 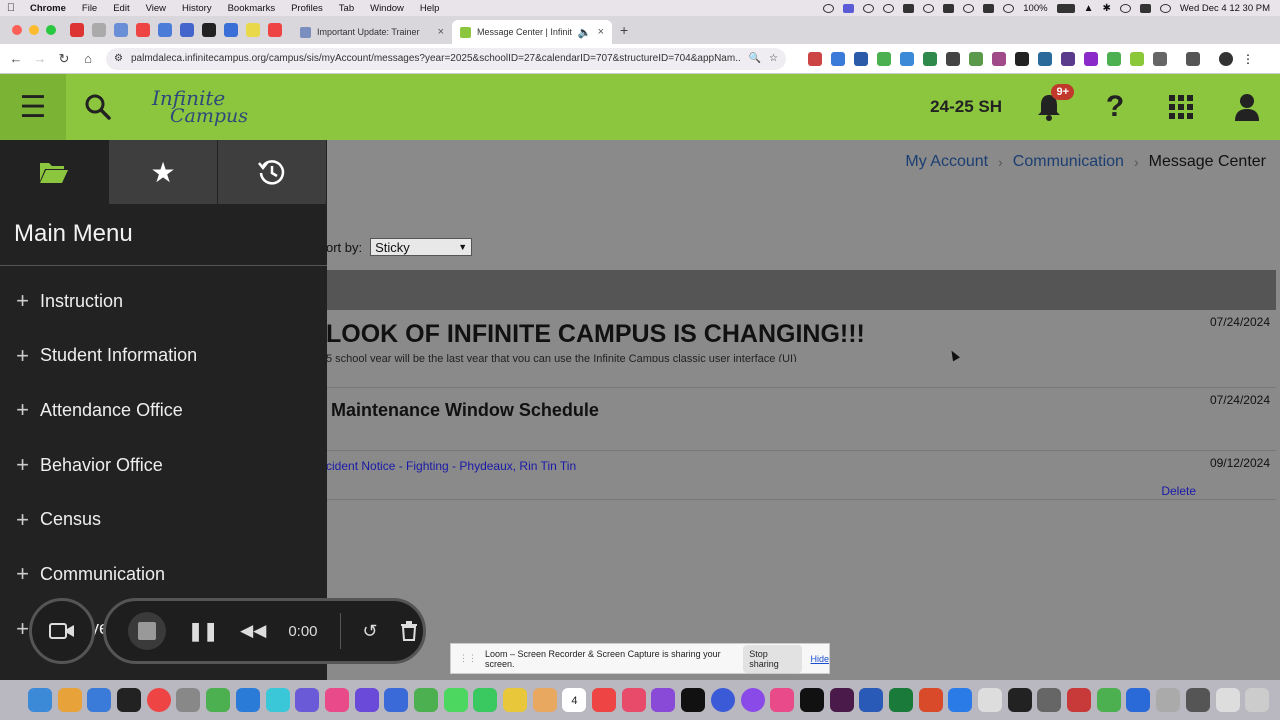 I want to click on screen-share-icon, so click(x=849, y=8).